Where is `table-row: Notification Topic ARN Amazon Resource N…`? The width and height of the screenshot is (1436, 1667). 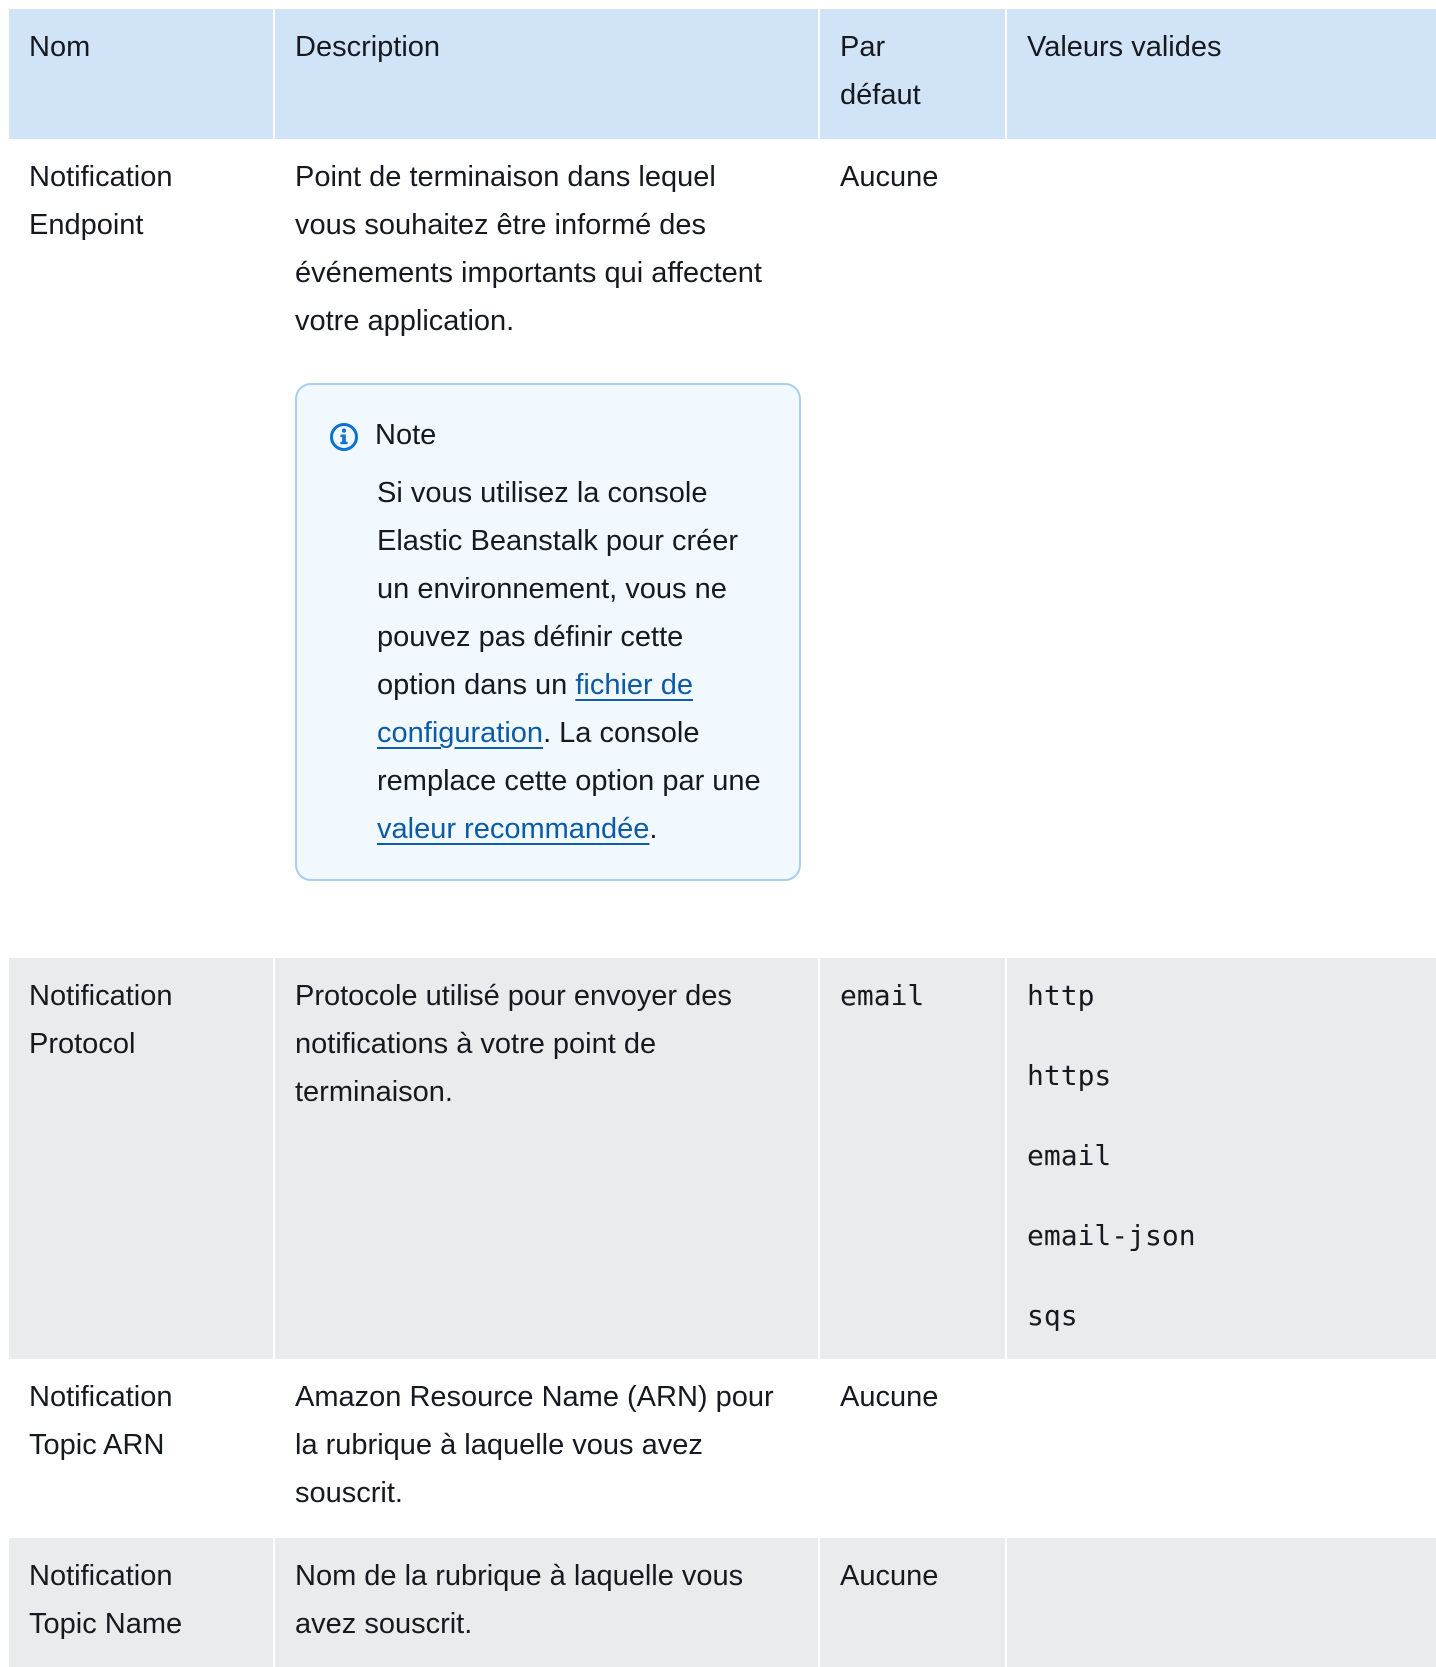 table-row: Notification Topic ARN Amazon Resource N… is located at coordinates (722, 1448).